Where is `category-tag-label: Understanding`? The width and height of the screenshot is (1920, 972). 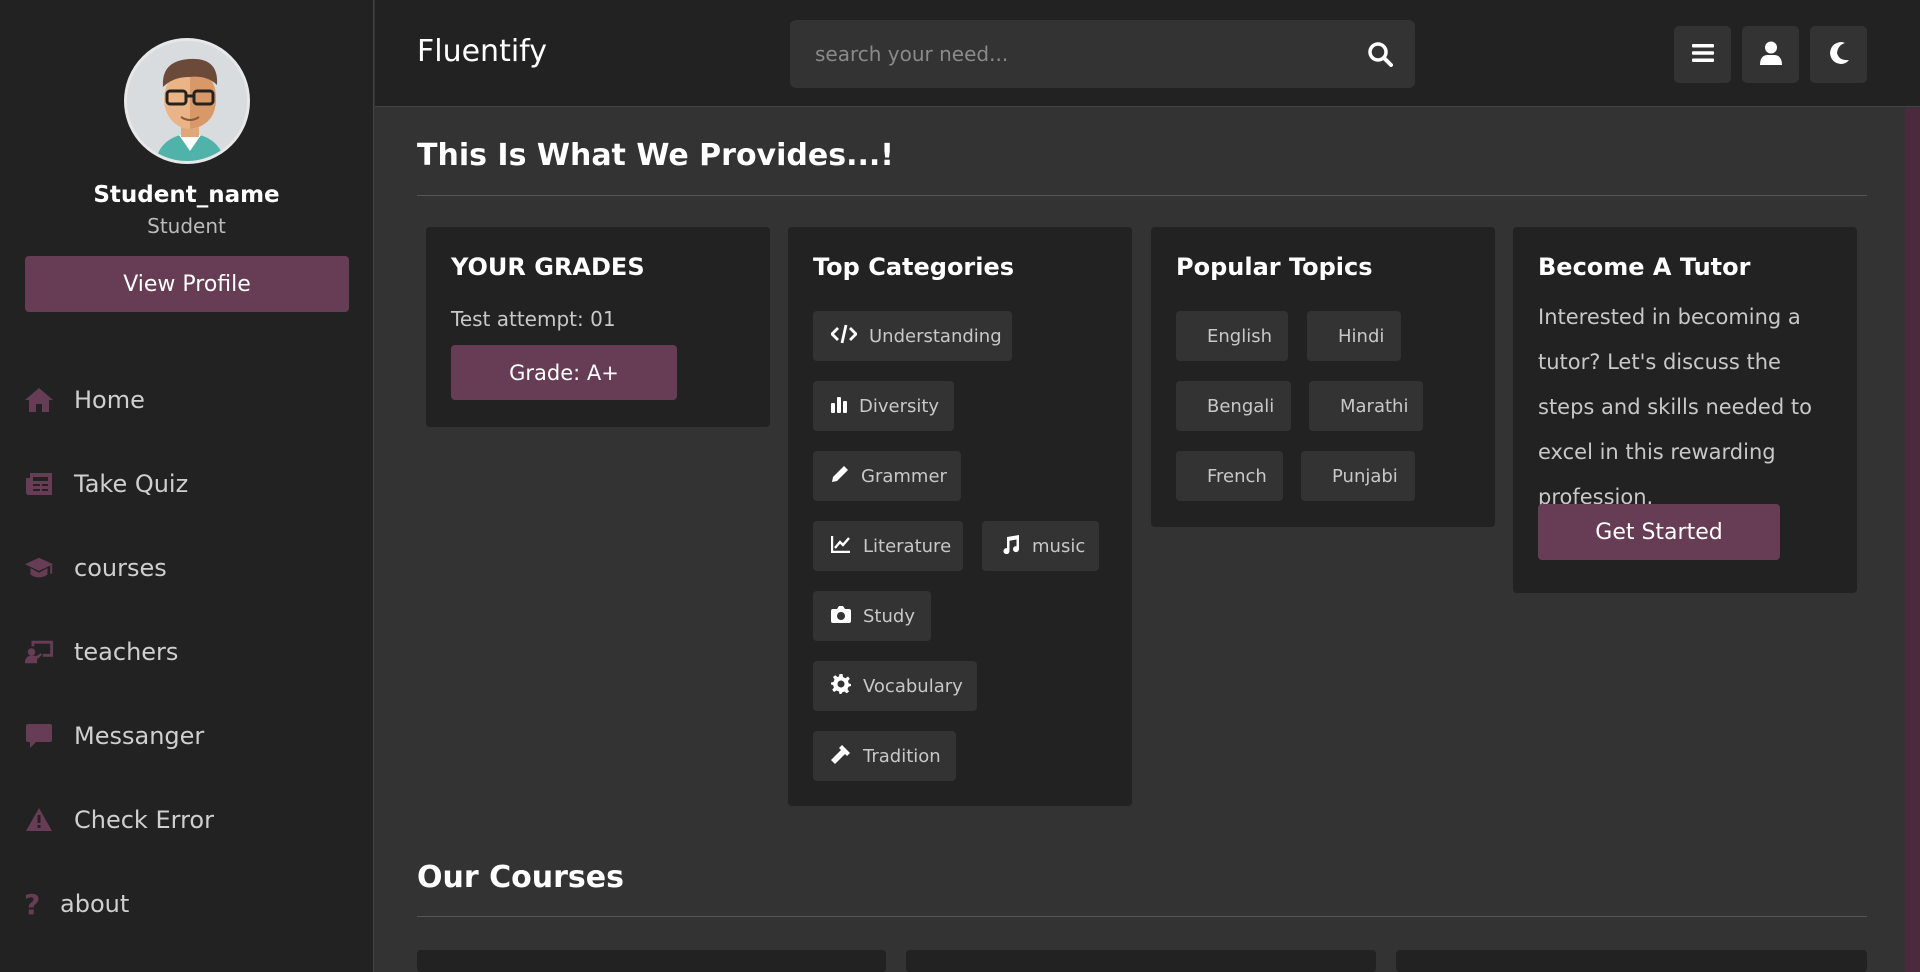 category-tag-label: Understanding is located at coordinates (935, 336).